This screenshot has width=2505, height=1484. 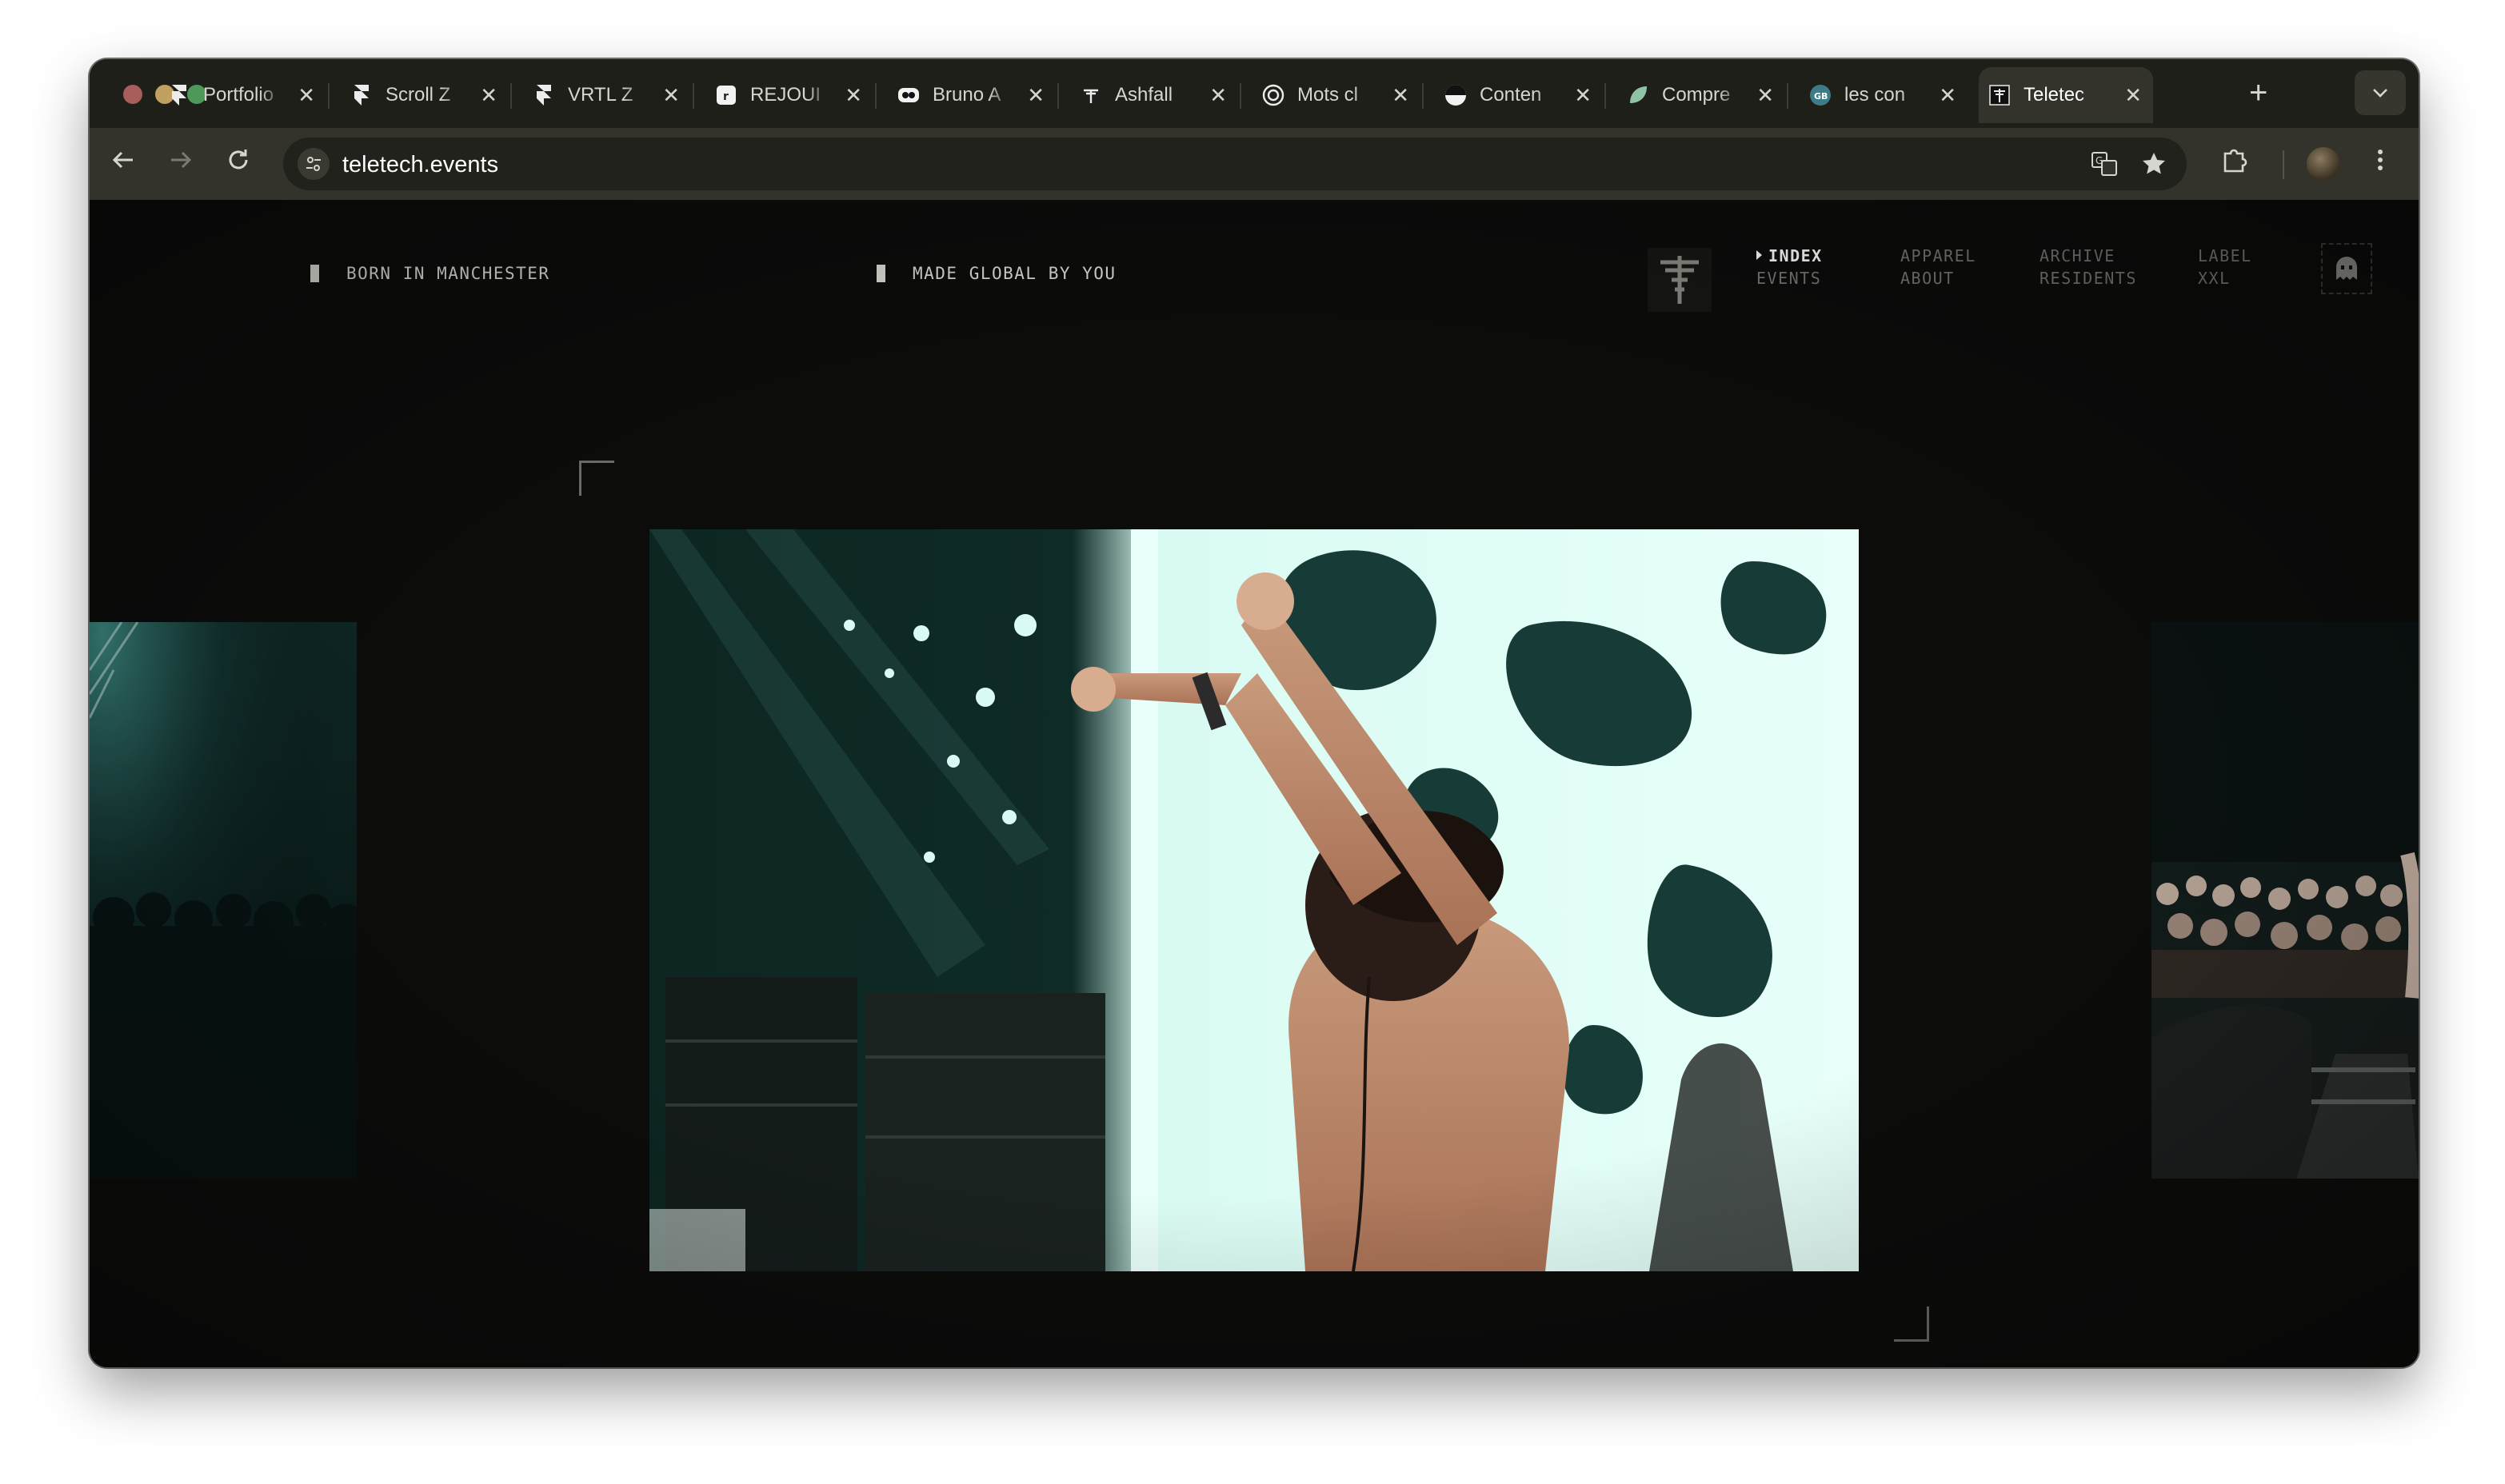 What do you see at coordinates (1680, 280) in the screenshot?
I see `teletech-logo` at bounding box center [1680, 280].